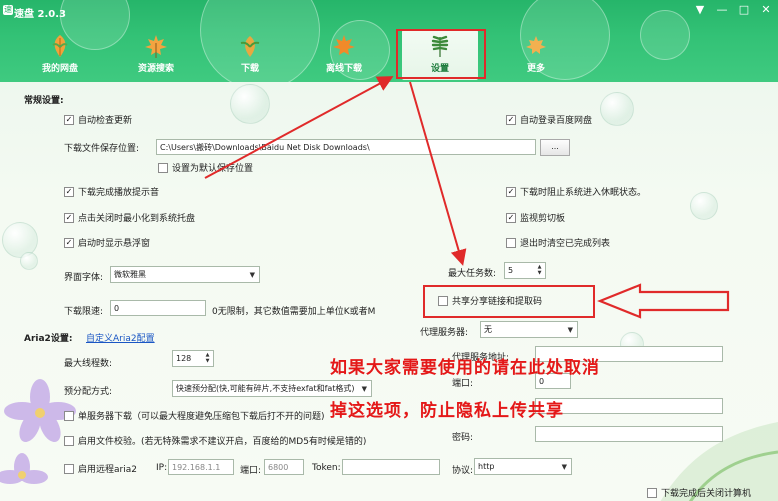  I want to click on arrow-to-max-tasks, so click(438, 173).